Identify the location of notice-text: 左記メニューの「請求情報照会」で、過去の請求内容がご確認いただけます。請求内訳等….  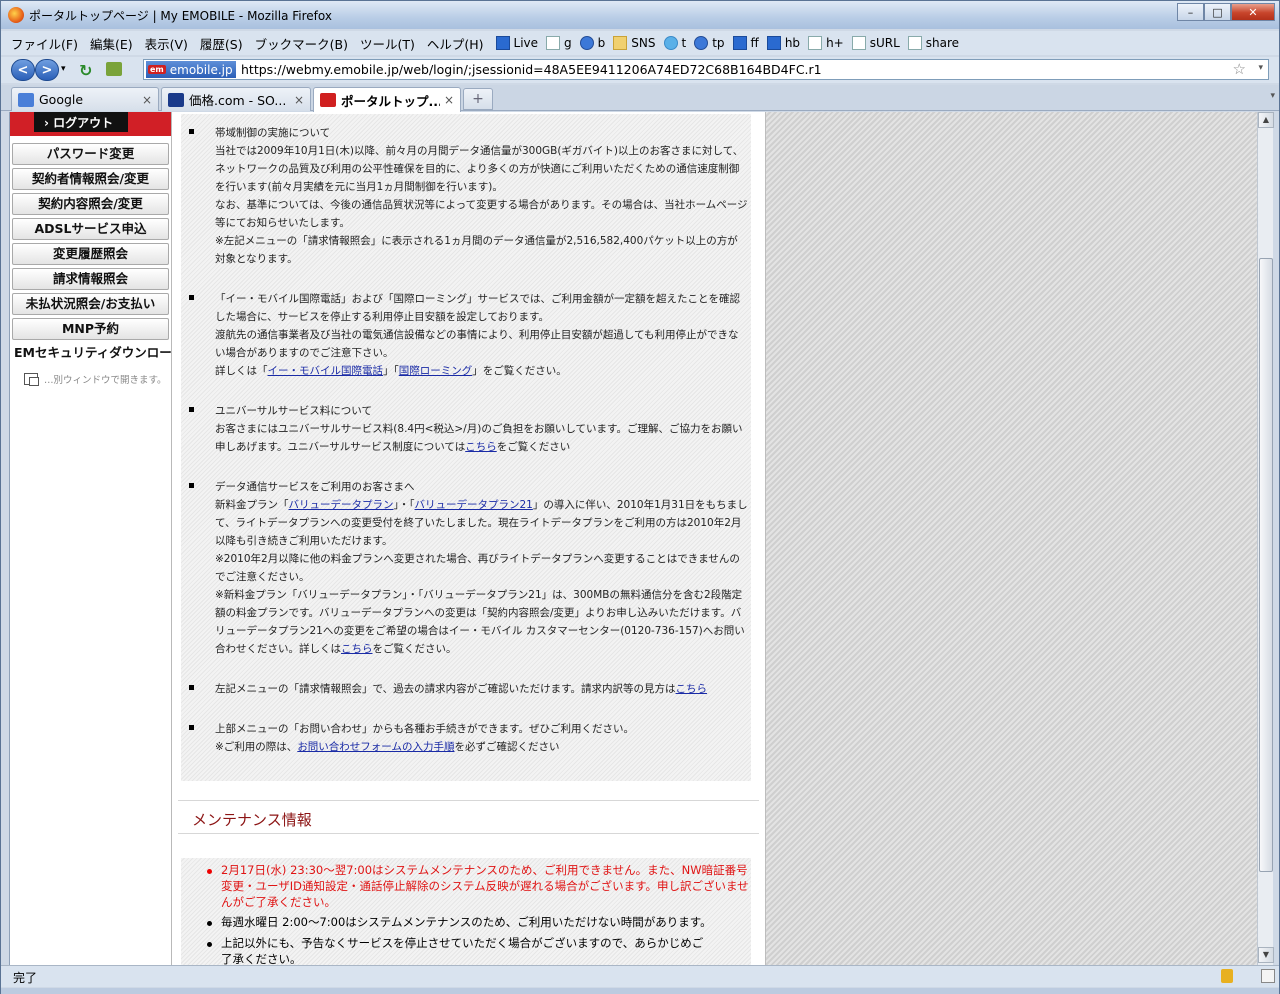
(461, 689).